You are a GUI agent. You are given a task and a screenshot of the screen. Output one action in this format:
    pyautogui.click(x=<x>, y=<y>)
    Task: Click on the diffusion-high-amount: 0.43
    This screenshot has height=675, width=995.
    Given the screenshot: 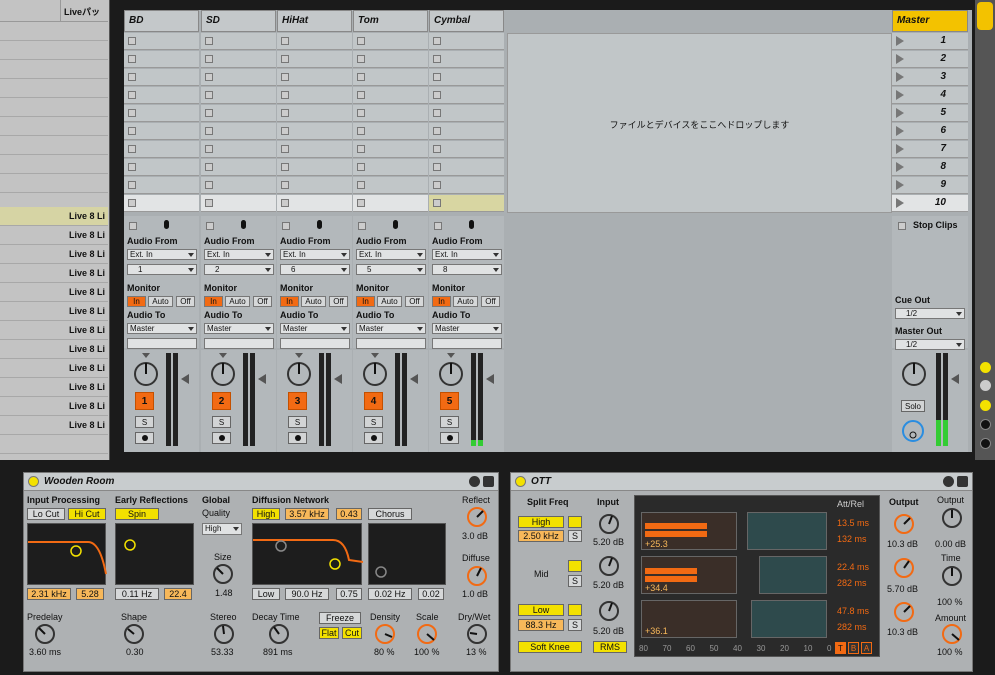 What is the action you would take?
    pyautogui.click(x=349, y=514)
    